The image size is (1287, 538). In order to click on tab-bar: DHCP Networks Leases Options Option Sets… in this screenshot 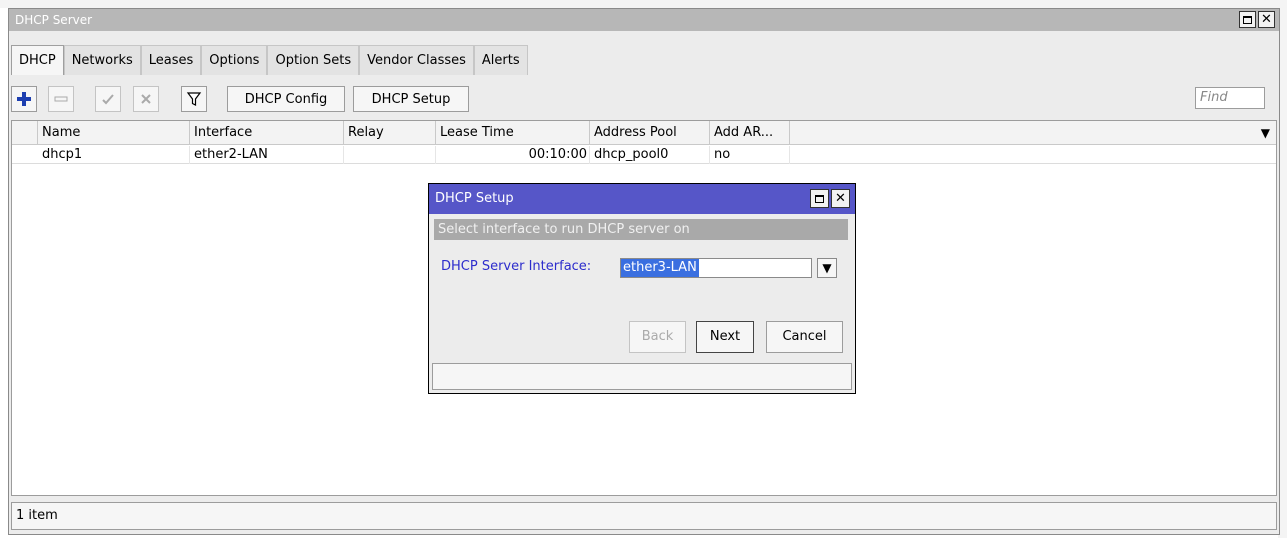, I will do `click(269, 60)`.